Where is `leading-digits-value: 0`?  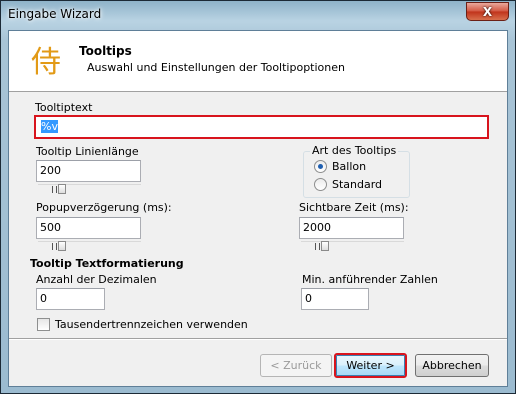 leading-digits-value: 0 is located at coordinates (308, 298).